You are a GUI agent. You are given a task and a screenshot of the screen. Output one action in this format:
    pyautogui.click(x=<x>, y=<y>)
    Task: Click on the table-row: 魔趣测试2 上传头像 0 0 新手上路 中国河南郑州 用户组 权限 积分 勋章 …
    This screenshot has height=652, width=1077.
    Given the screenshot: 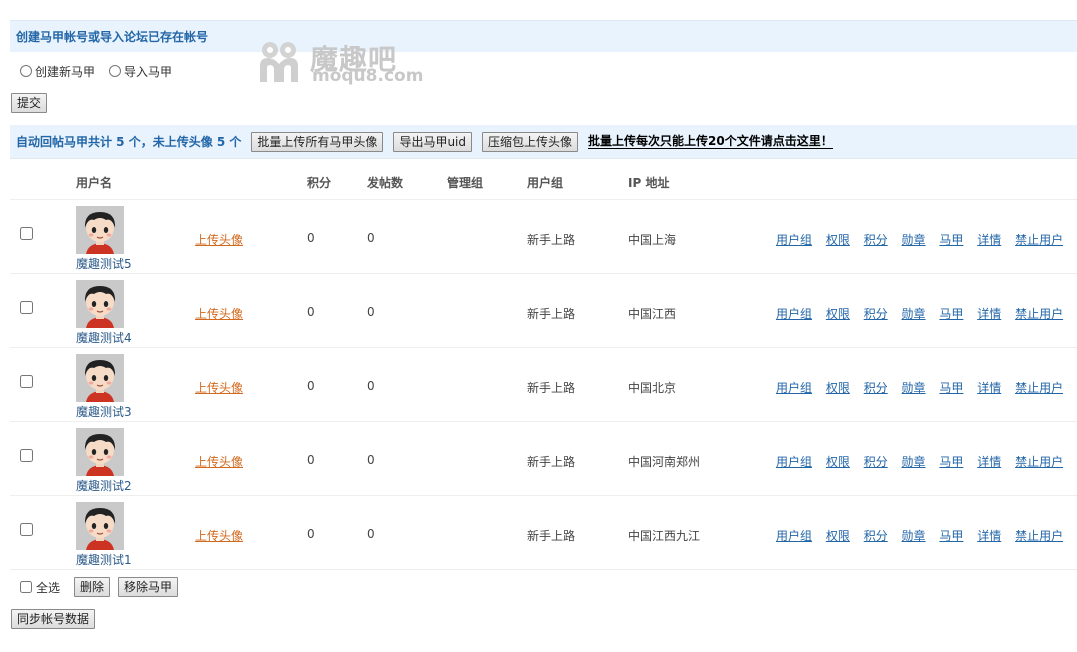 What is the action you would take?
    pyautogui.click(x=543, y=459)
    